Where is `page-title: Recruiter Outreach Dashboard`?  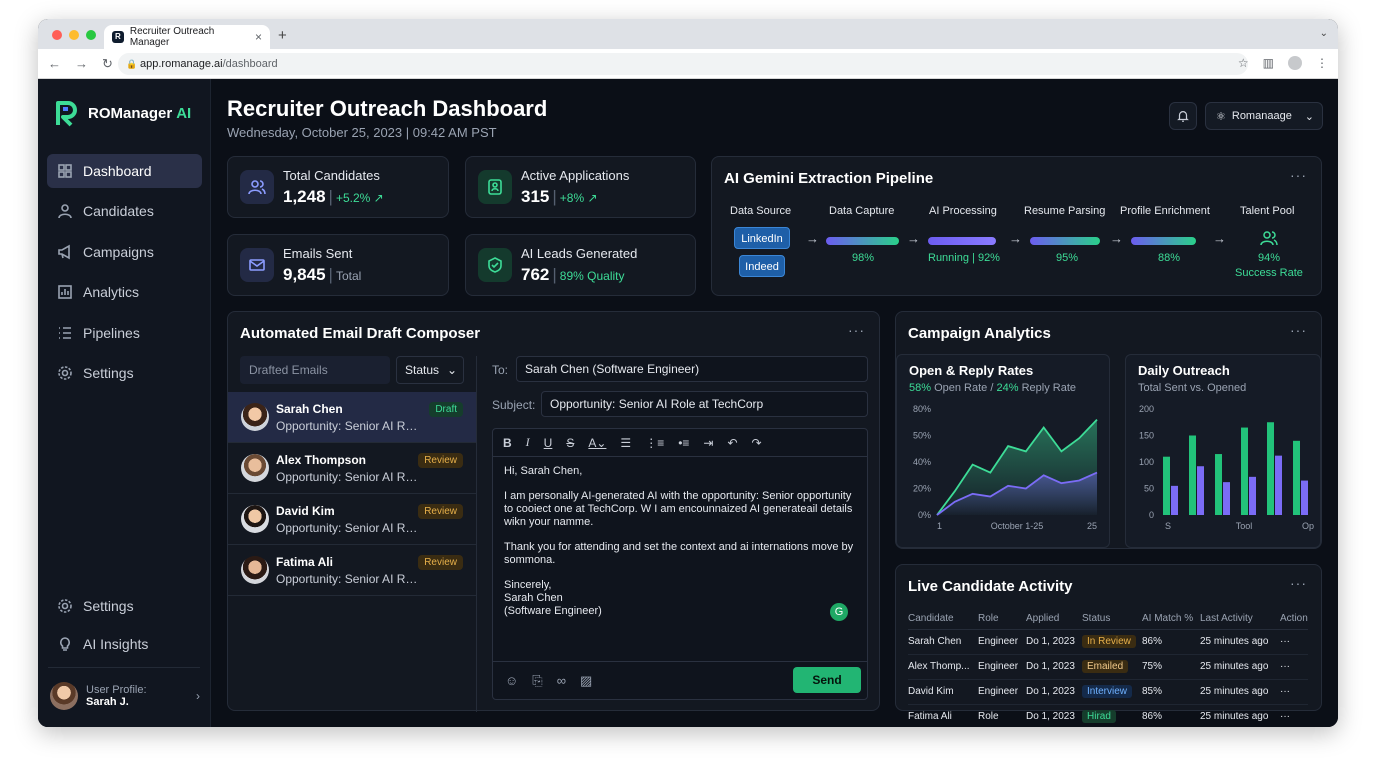
page-title: Recruiter Outreach Dashboard is located at coordinates (387, 108).